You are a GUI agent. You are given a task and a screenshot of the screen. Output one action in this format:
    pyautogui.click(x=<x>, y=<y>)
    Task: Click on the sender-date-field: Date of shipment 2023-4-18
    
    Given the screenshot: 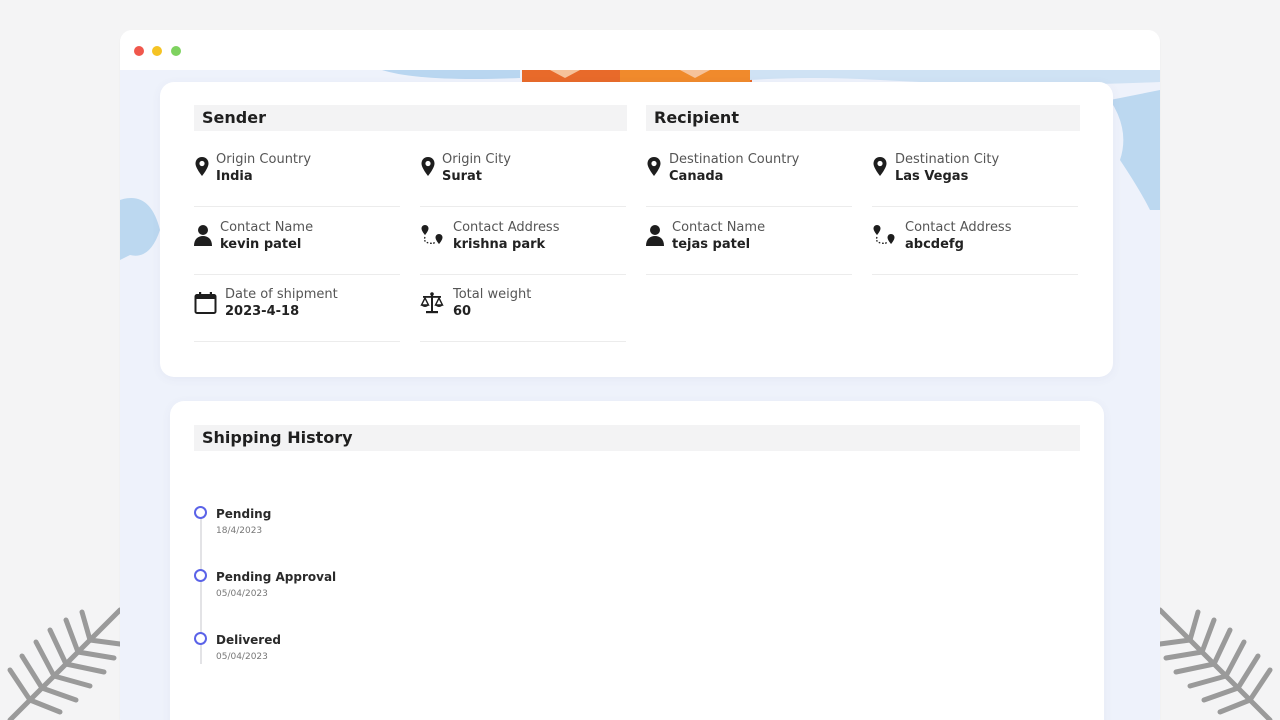 What is the action you would take?
    pyautogui.click(x=297, y=314)
    